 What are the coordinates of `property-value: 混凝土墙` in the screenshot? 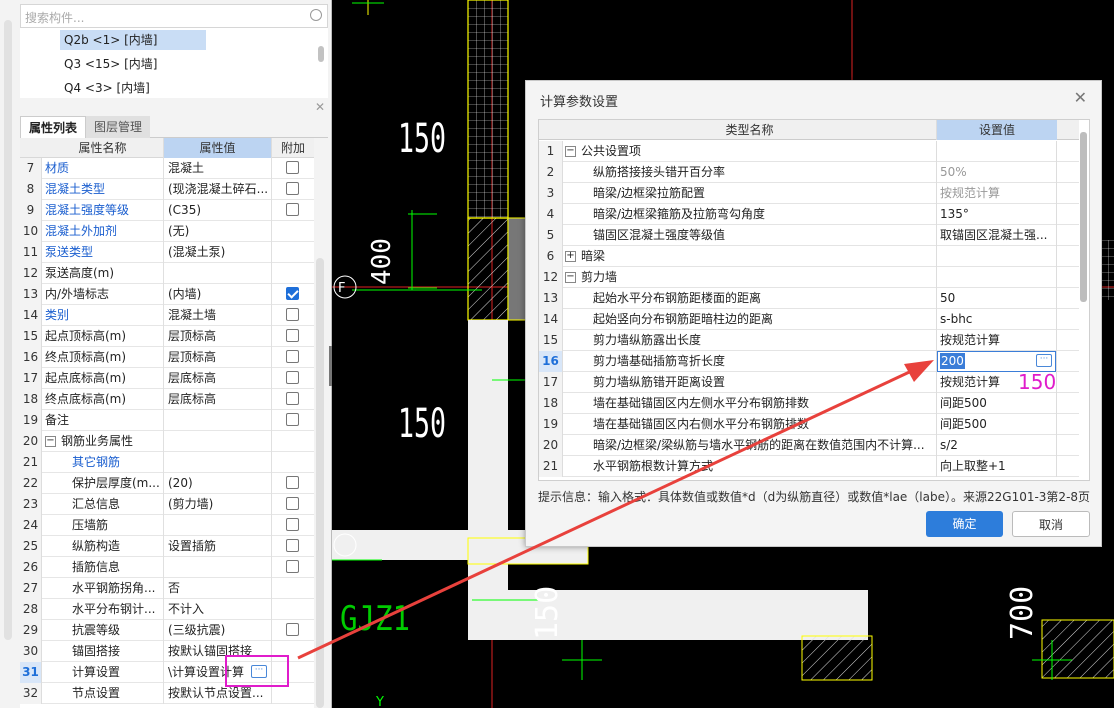 It's located at (218, 315).